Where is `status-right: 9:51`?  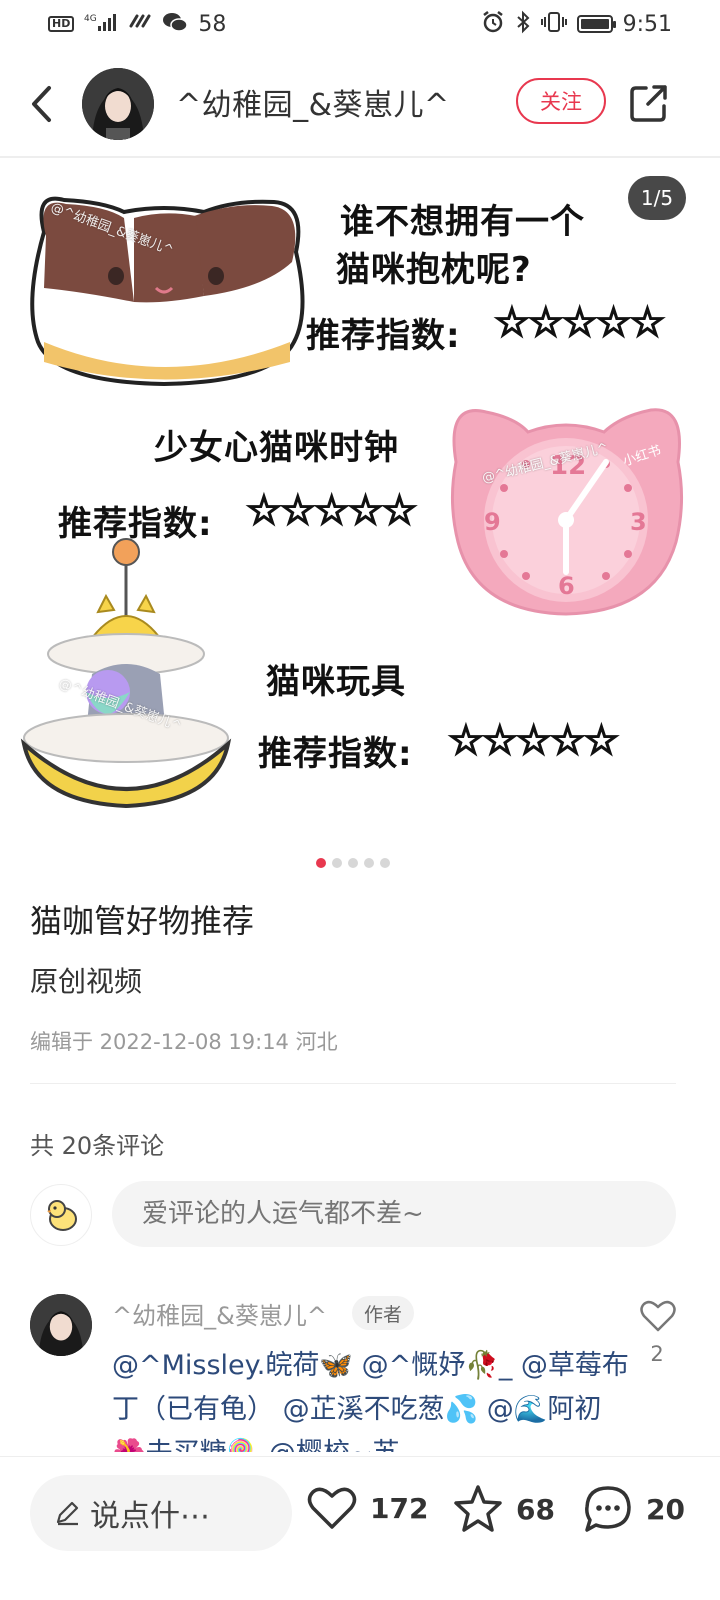
status-right: 9:51 is located at coordinates (576, 24).